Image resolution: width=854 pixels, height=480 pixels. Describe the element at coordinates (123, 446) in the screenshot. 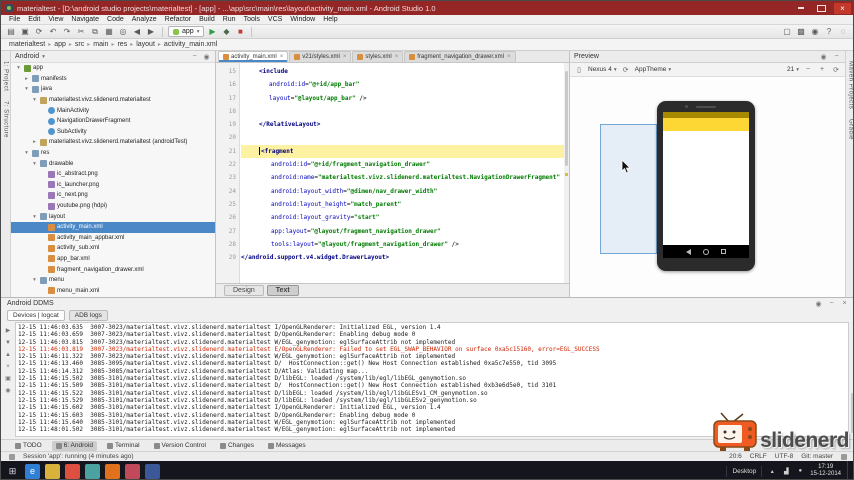

I see `tool-window-button-terminal: Terminal` at that location.